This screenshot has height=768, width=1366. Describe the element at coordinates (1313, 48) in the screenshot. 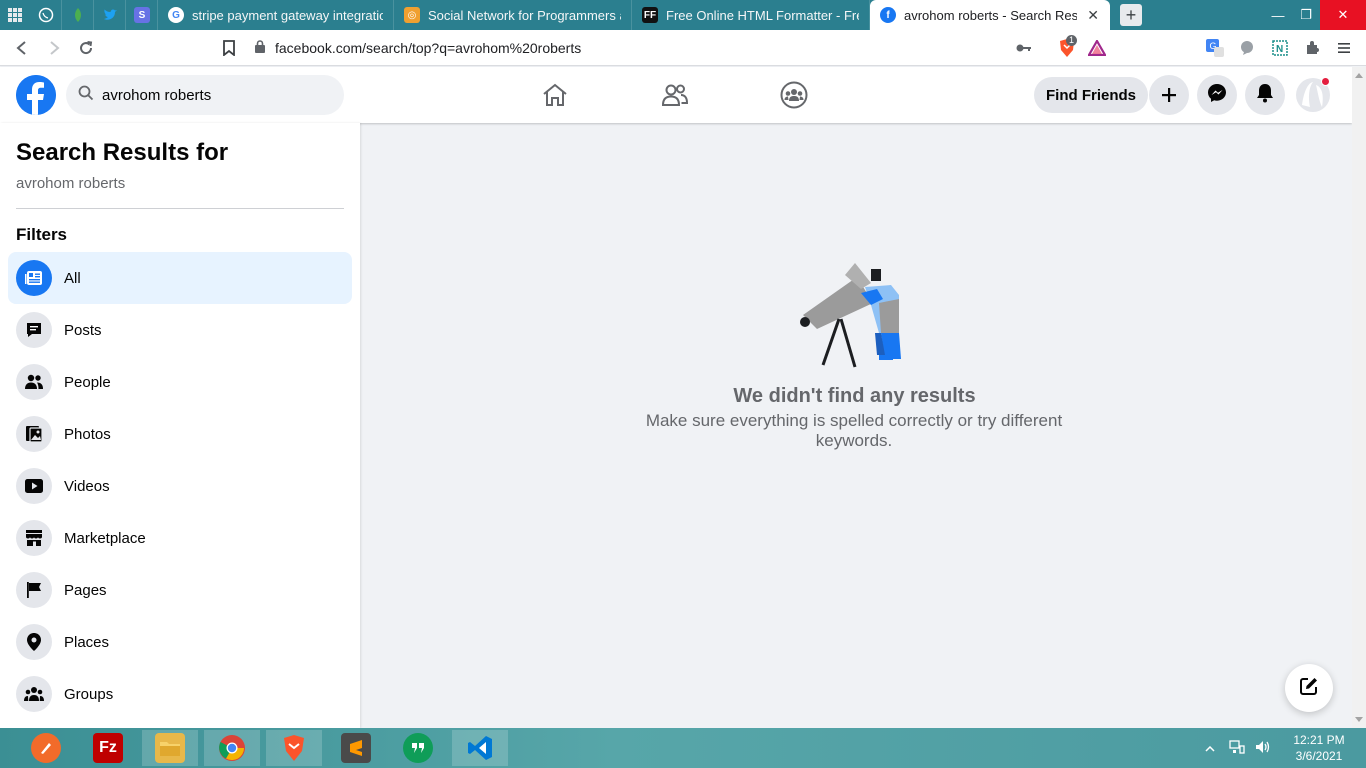

I see `extensions-puzzle-icon` at that location.